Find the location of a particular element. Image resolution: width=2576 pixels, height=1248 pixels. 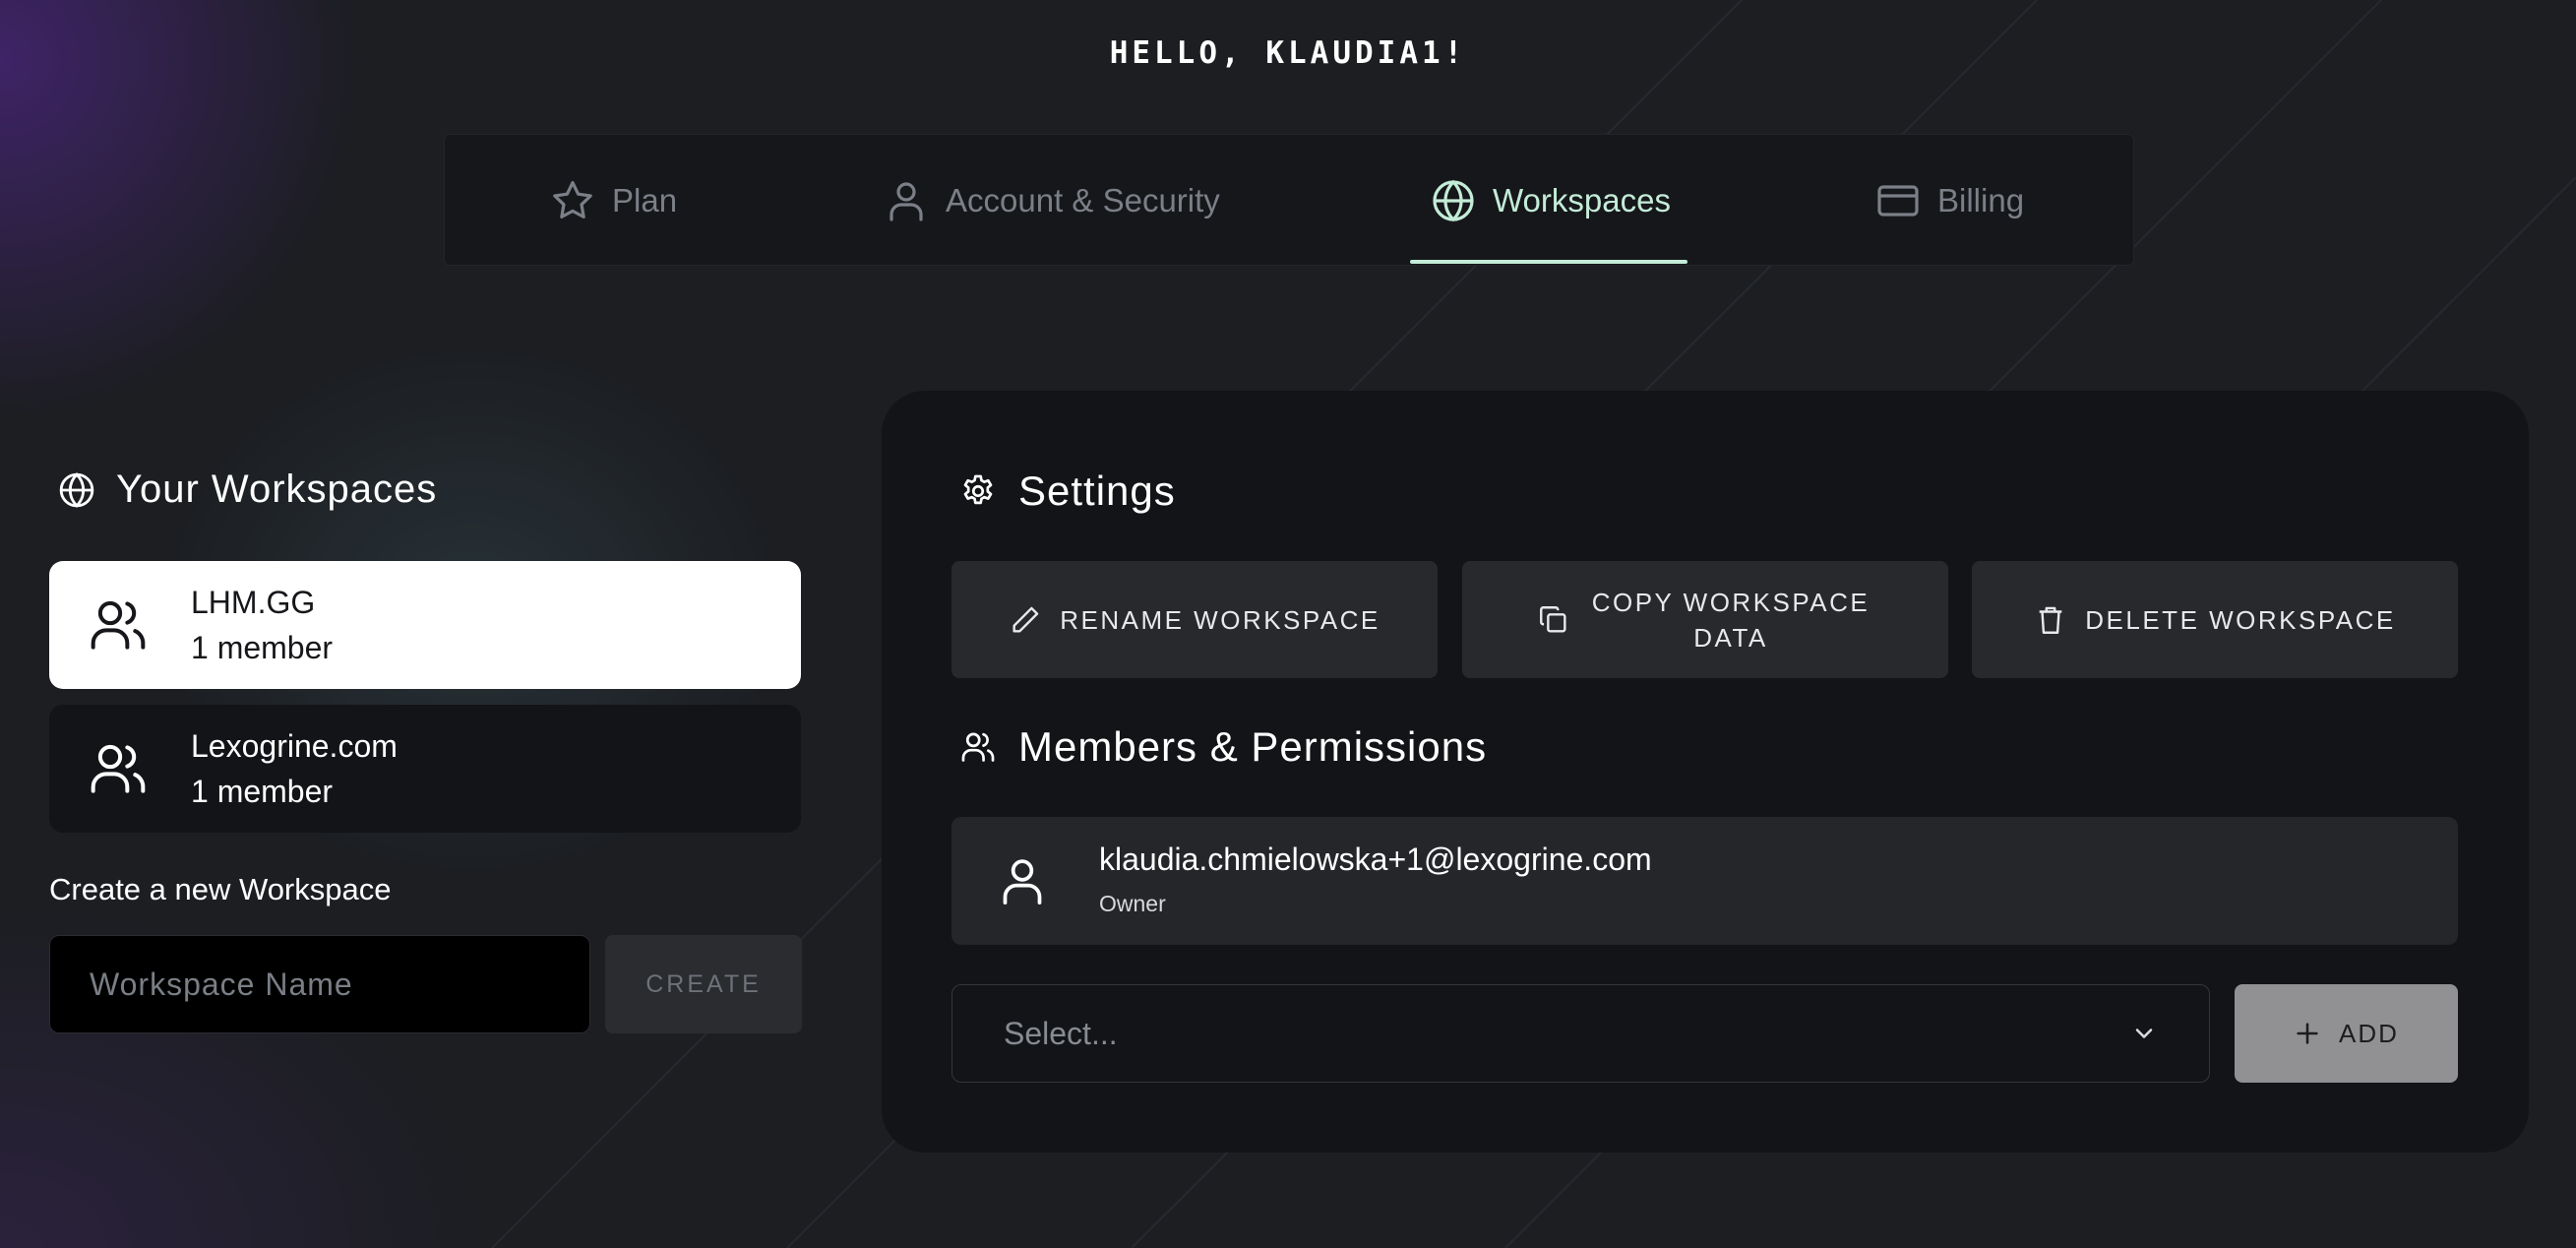

credit-card-icon is located at coordinates (1898, 201).